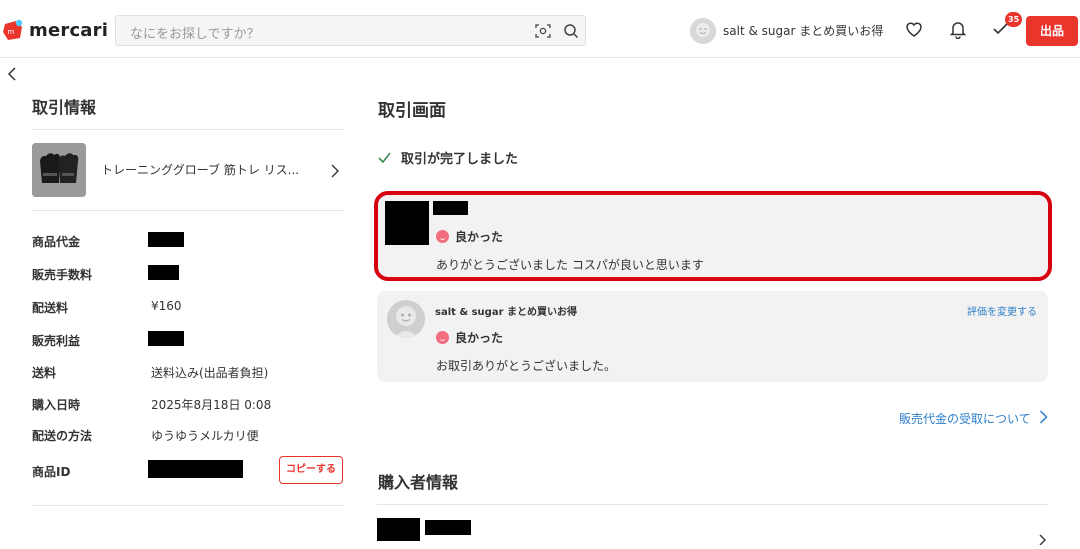 The width and height of the screenshot is (1080, 549). What do you see at coordinates (412, 111) in the screenshot?
I see `transaction-screen-title: 取引画面` at bounding box center [412, 111].